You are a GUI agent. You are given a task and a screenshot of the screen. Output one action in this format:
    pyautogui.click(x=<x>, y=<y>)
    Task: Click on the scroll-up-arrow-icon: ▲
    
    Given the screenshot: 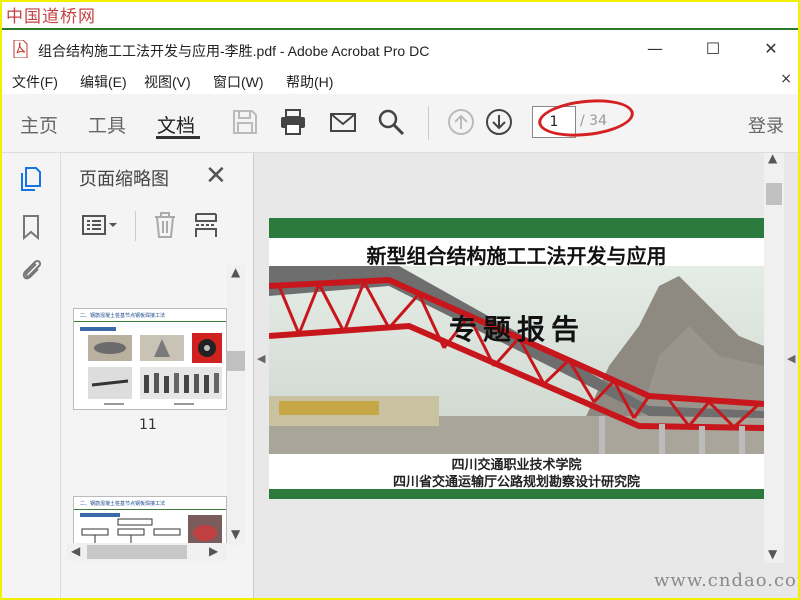 What is the action you would take?
    pyautogui.click(x=235, y=272)
    